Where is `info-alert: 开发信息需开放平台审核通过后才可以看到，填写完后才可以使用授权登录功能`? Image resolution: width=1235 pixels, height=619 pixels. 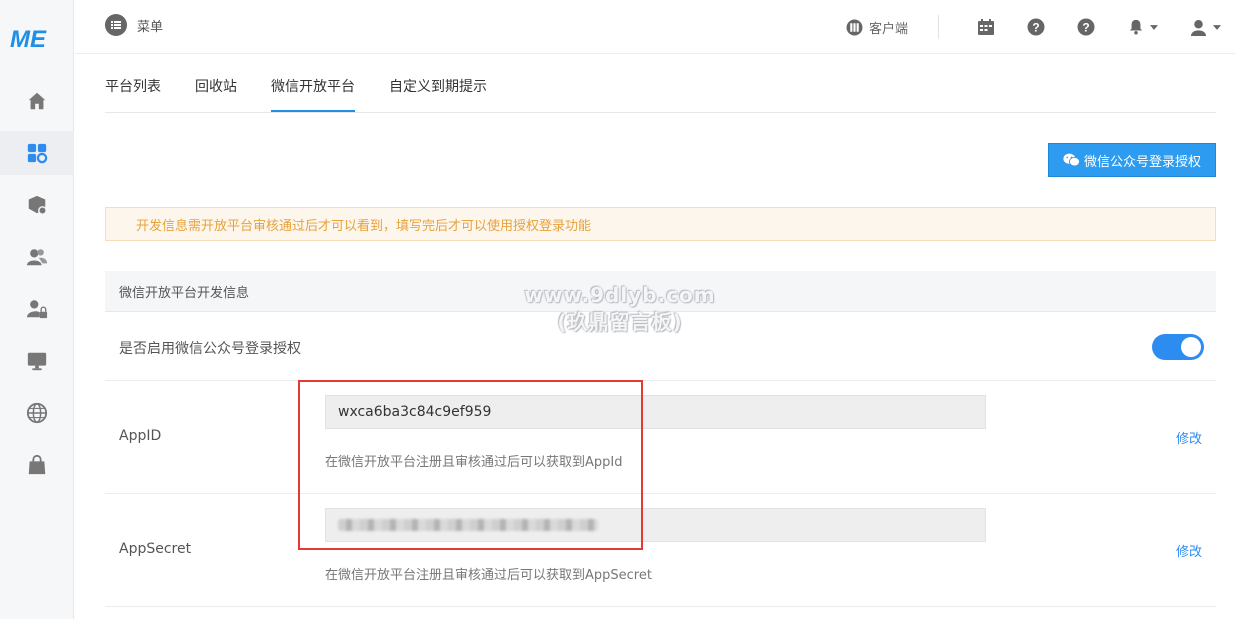
info-alert: 开发信息需开放平台审核通过后才可以看到，填写完后才可以使用授权登录功能 is located at coordinates (660, 224).